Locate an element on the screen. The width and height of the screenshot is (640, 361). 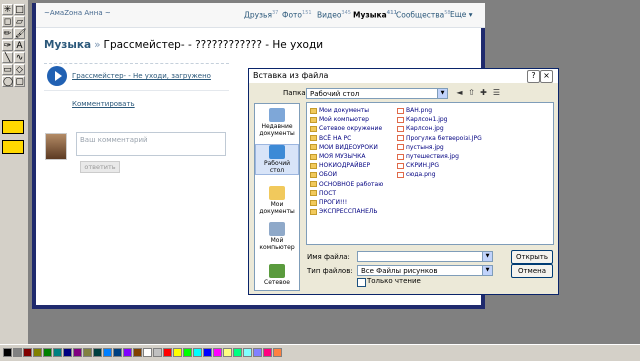
file-item: СКРИН.JPG is located at coordinates (418, 165).